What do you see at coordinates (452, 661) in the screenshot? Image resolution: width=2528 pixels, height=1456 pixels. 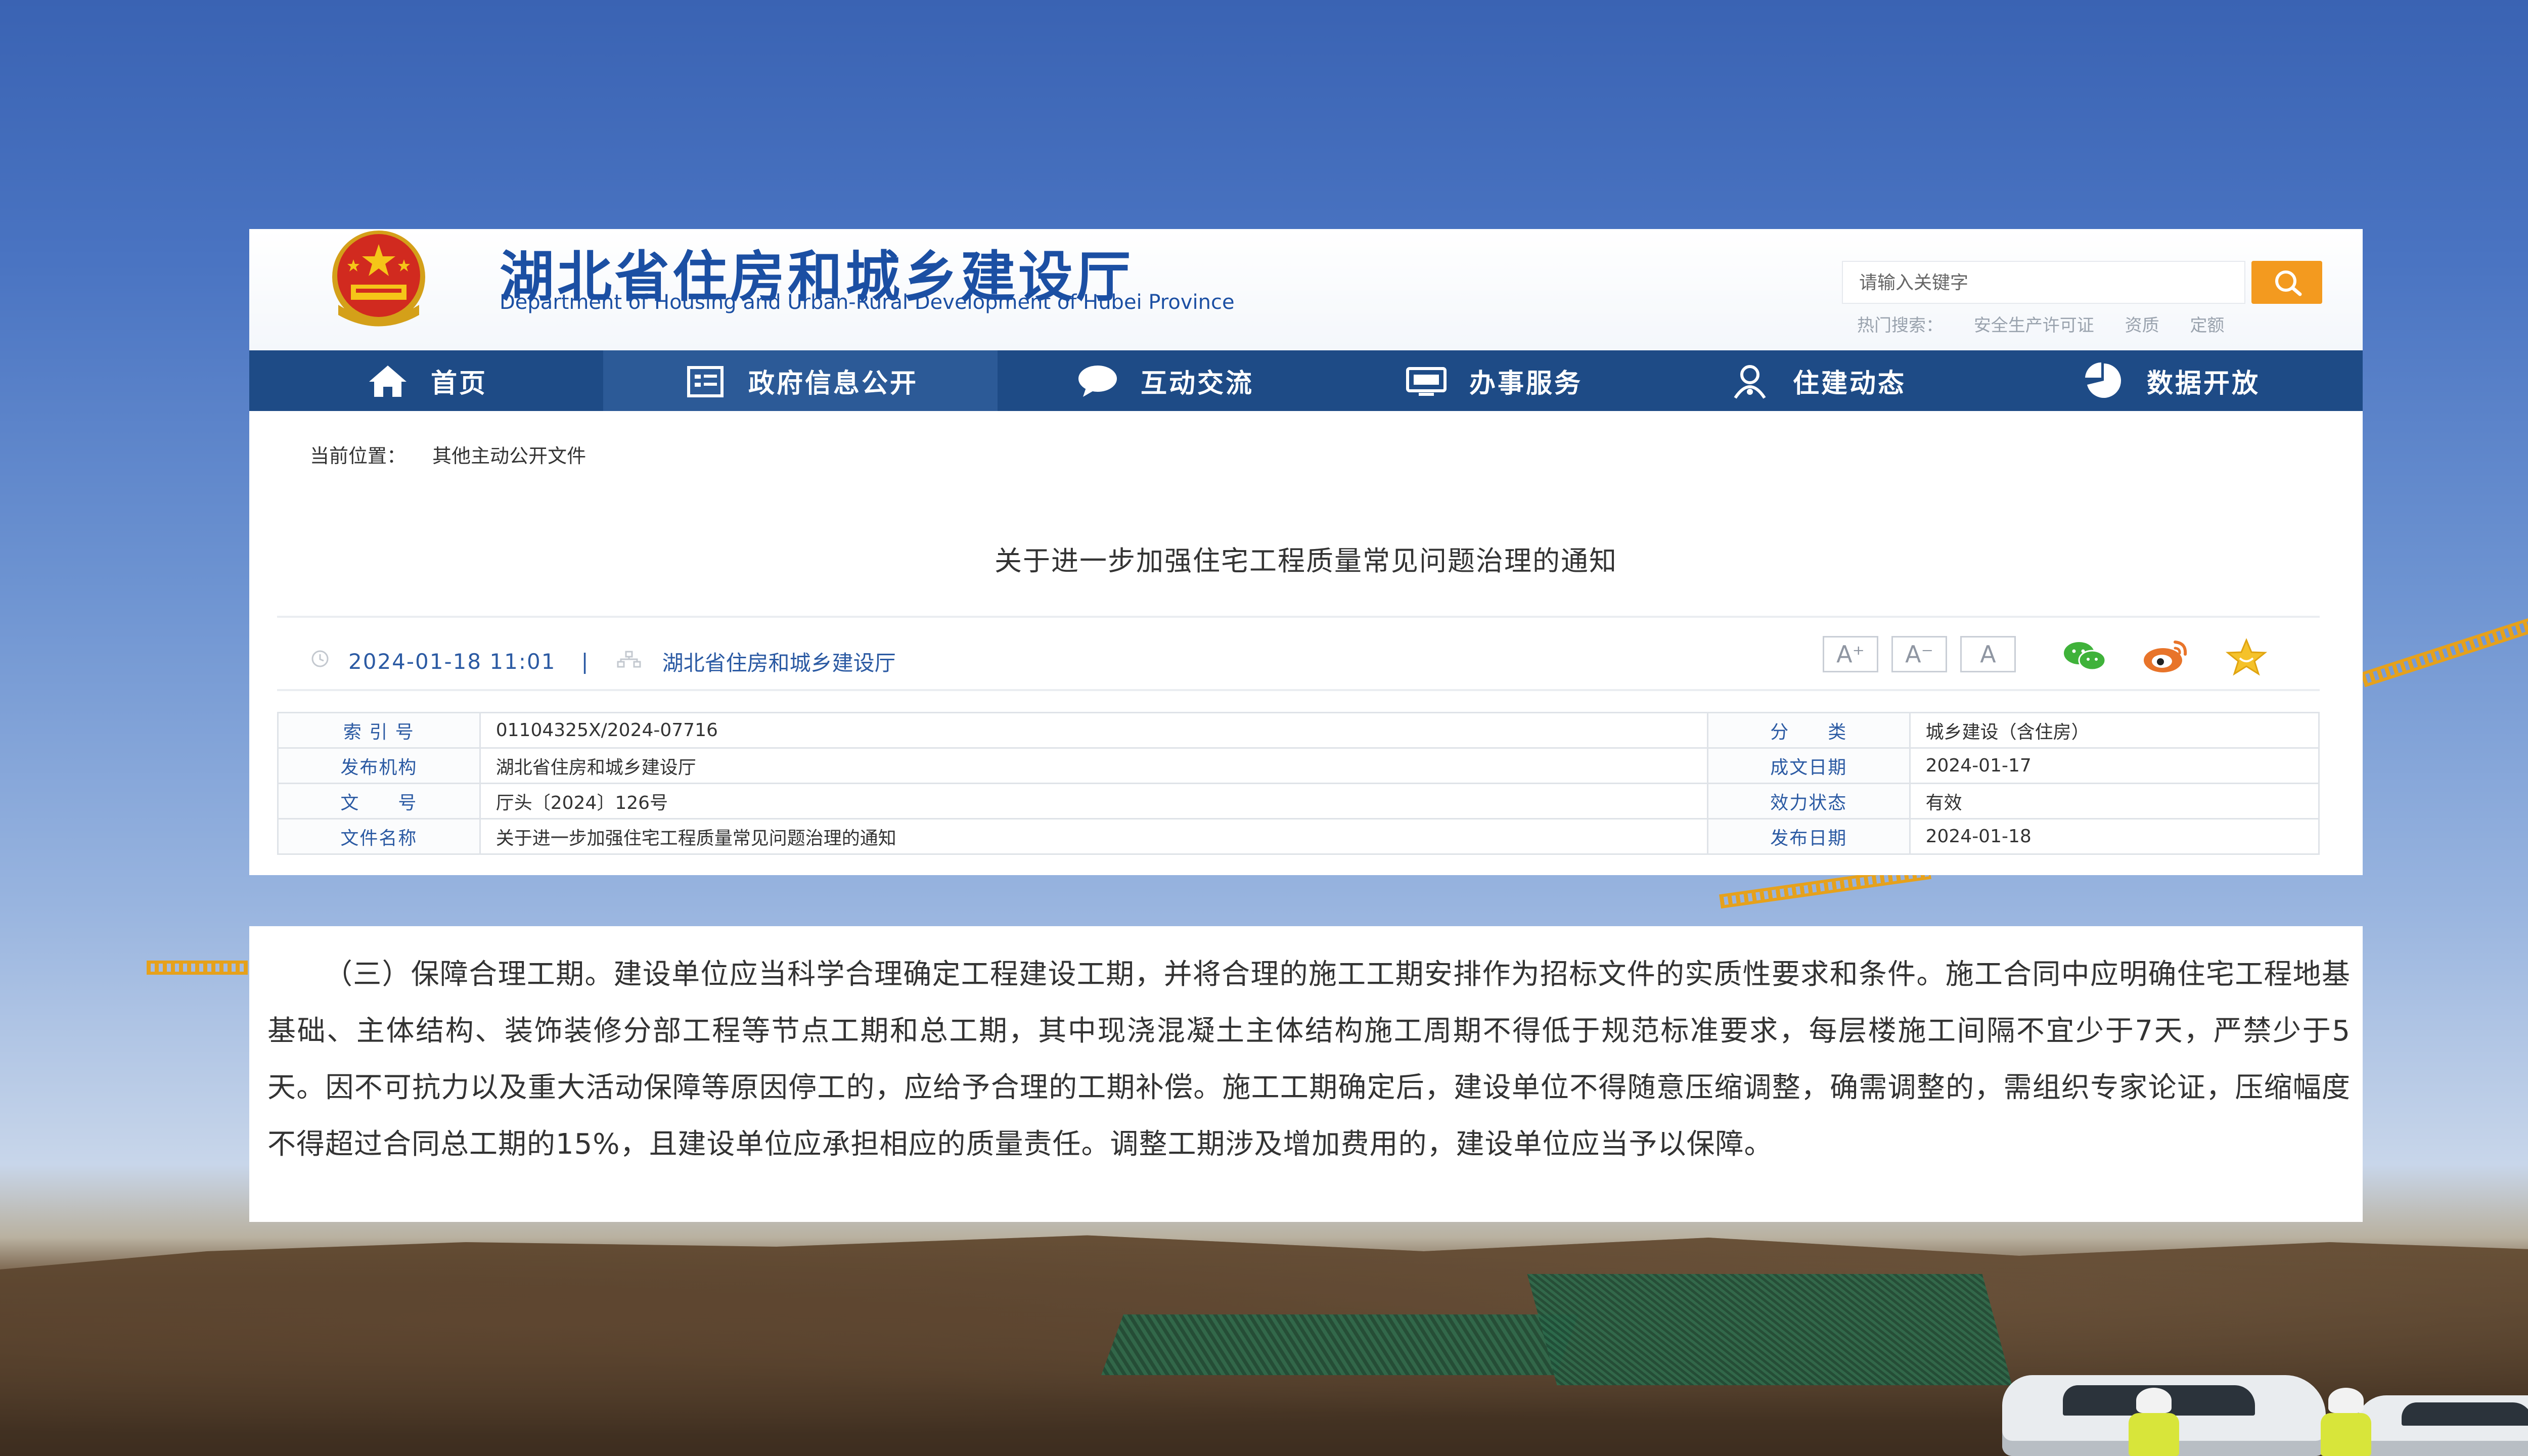 I see `publish-datetime: 2024-01-18 11:01` at bounding box center [452, 661].